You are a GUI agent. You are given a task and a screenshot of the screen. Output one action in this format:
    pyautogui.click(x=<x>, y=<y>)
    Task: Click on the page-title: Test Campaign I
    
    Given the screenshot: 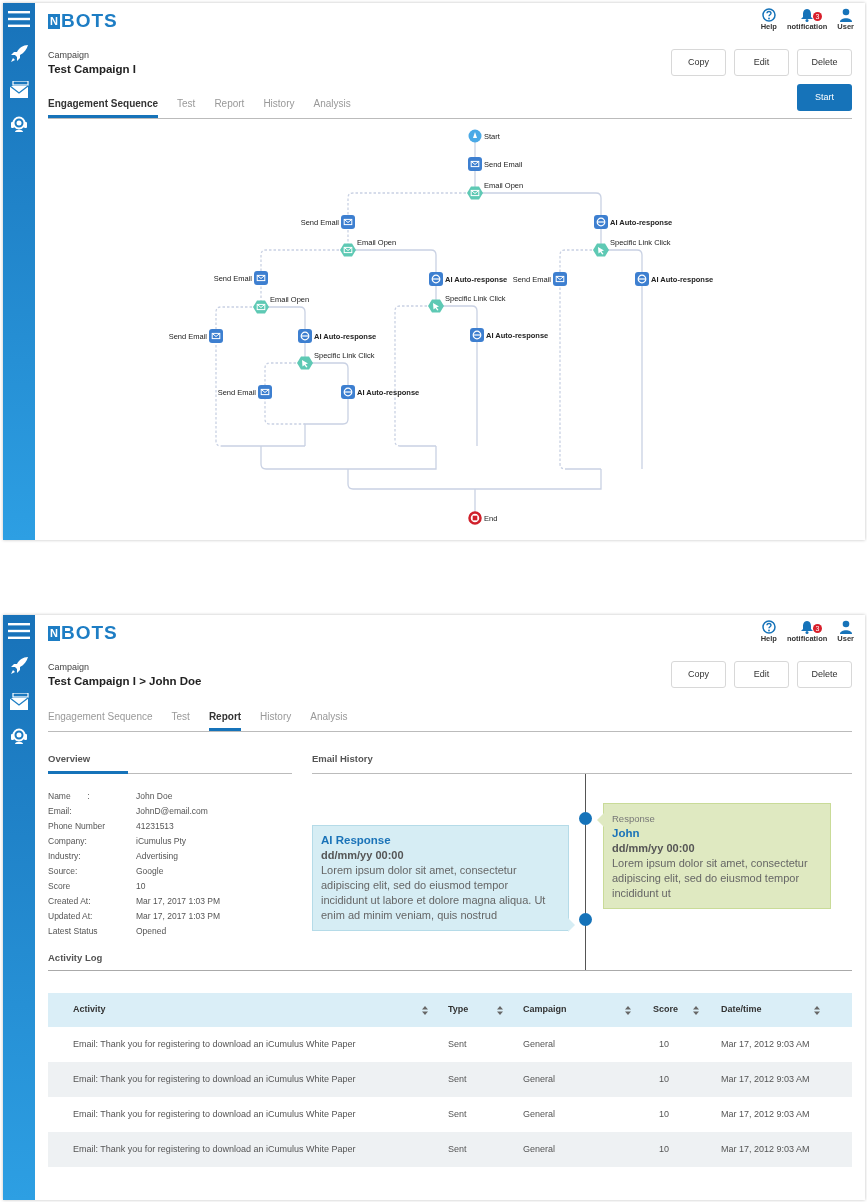 What is the action you would take?
    pyautogui.click(x=92, y=69)
    